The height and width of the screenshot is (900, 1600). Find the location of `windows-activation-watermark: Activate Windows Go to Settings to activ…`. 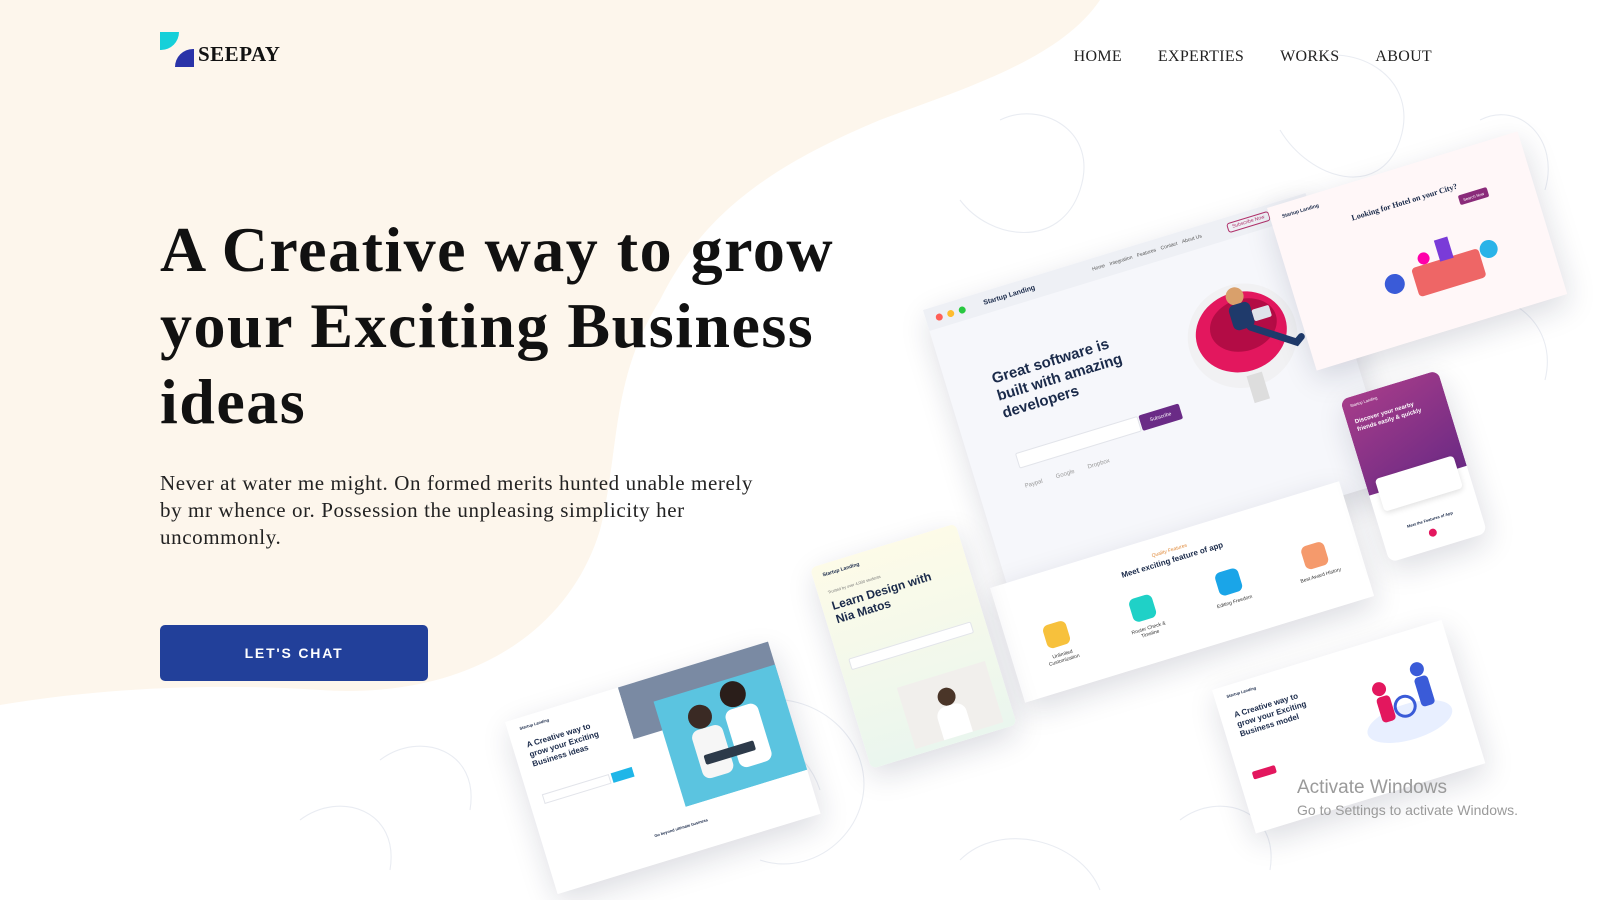

windows-activation-watermark: Activate Windows Go to Settings to activ… is located at coordinates (1407, 798).